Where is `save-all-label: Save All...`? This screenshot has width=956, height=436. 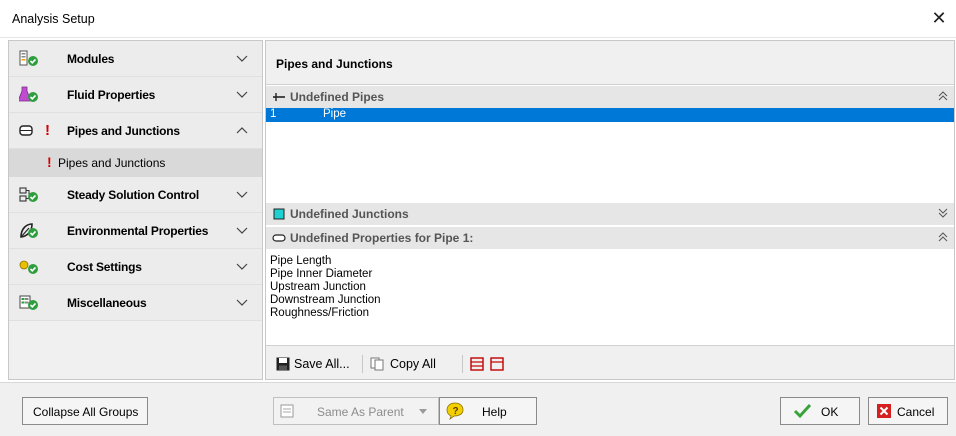
save-all-label: Save All... is located at coordinates (322, 364).